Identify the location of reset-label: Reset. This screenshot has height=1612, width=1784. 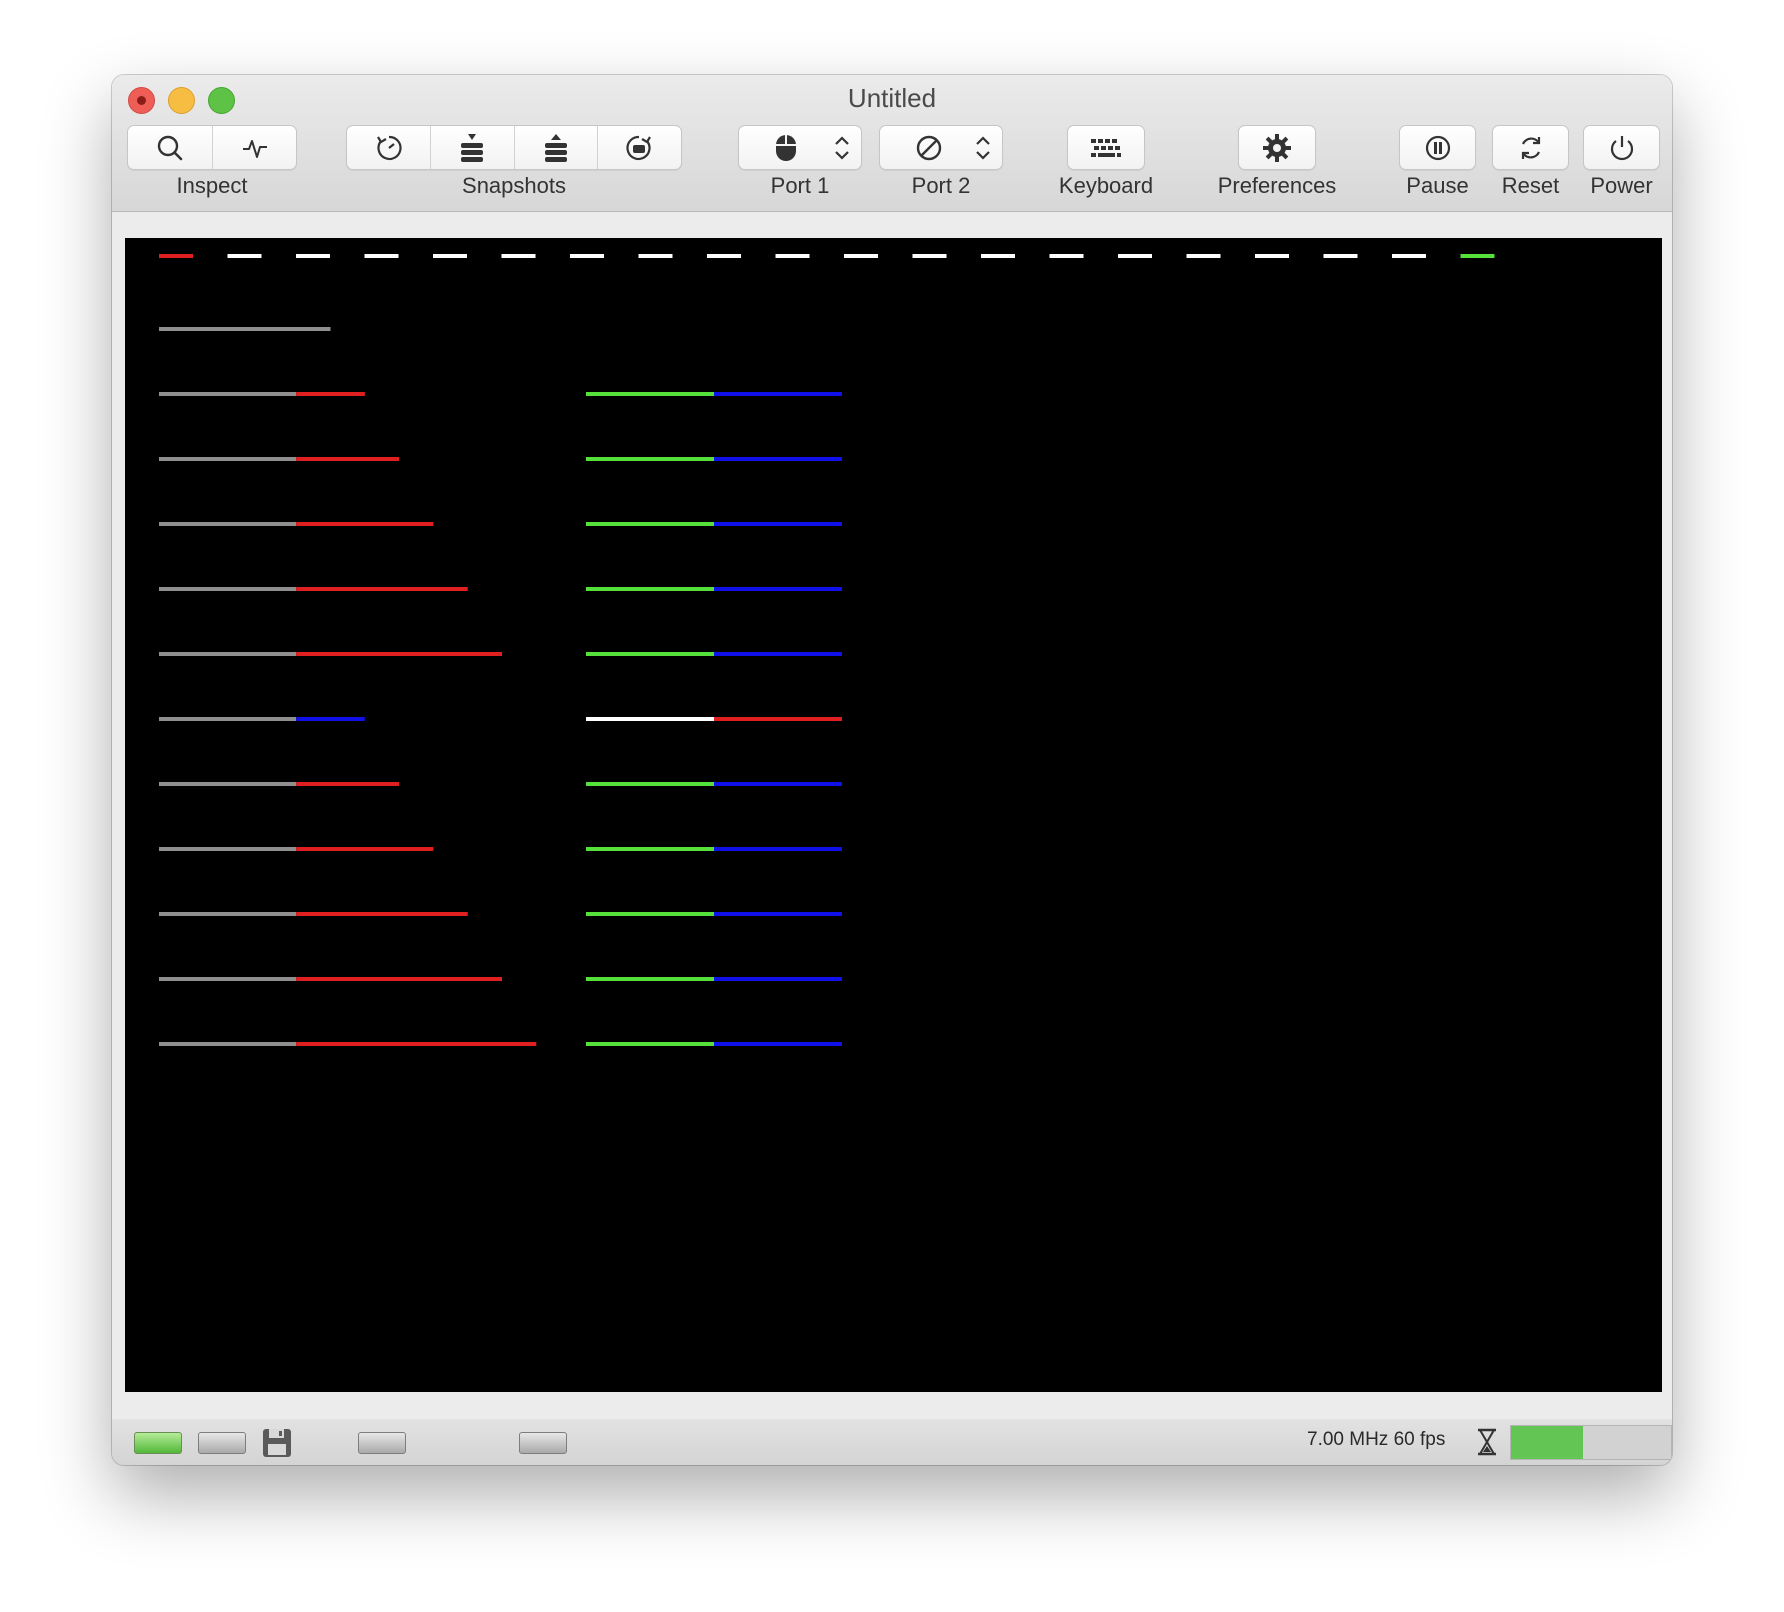
(1530, 185).